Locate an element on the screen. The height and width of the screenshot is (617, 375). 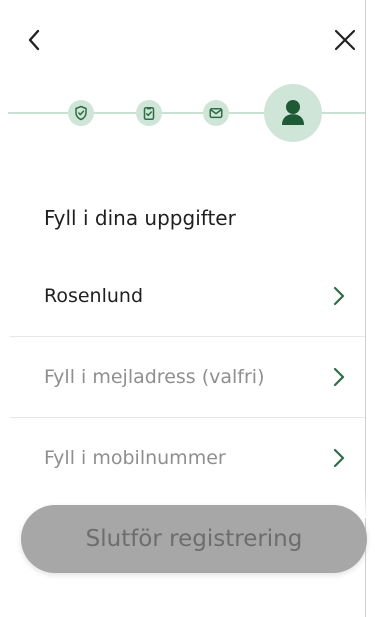
envelope-icon is located at coordinates (216, 113).